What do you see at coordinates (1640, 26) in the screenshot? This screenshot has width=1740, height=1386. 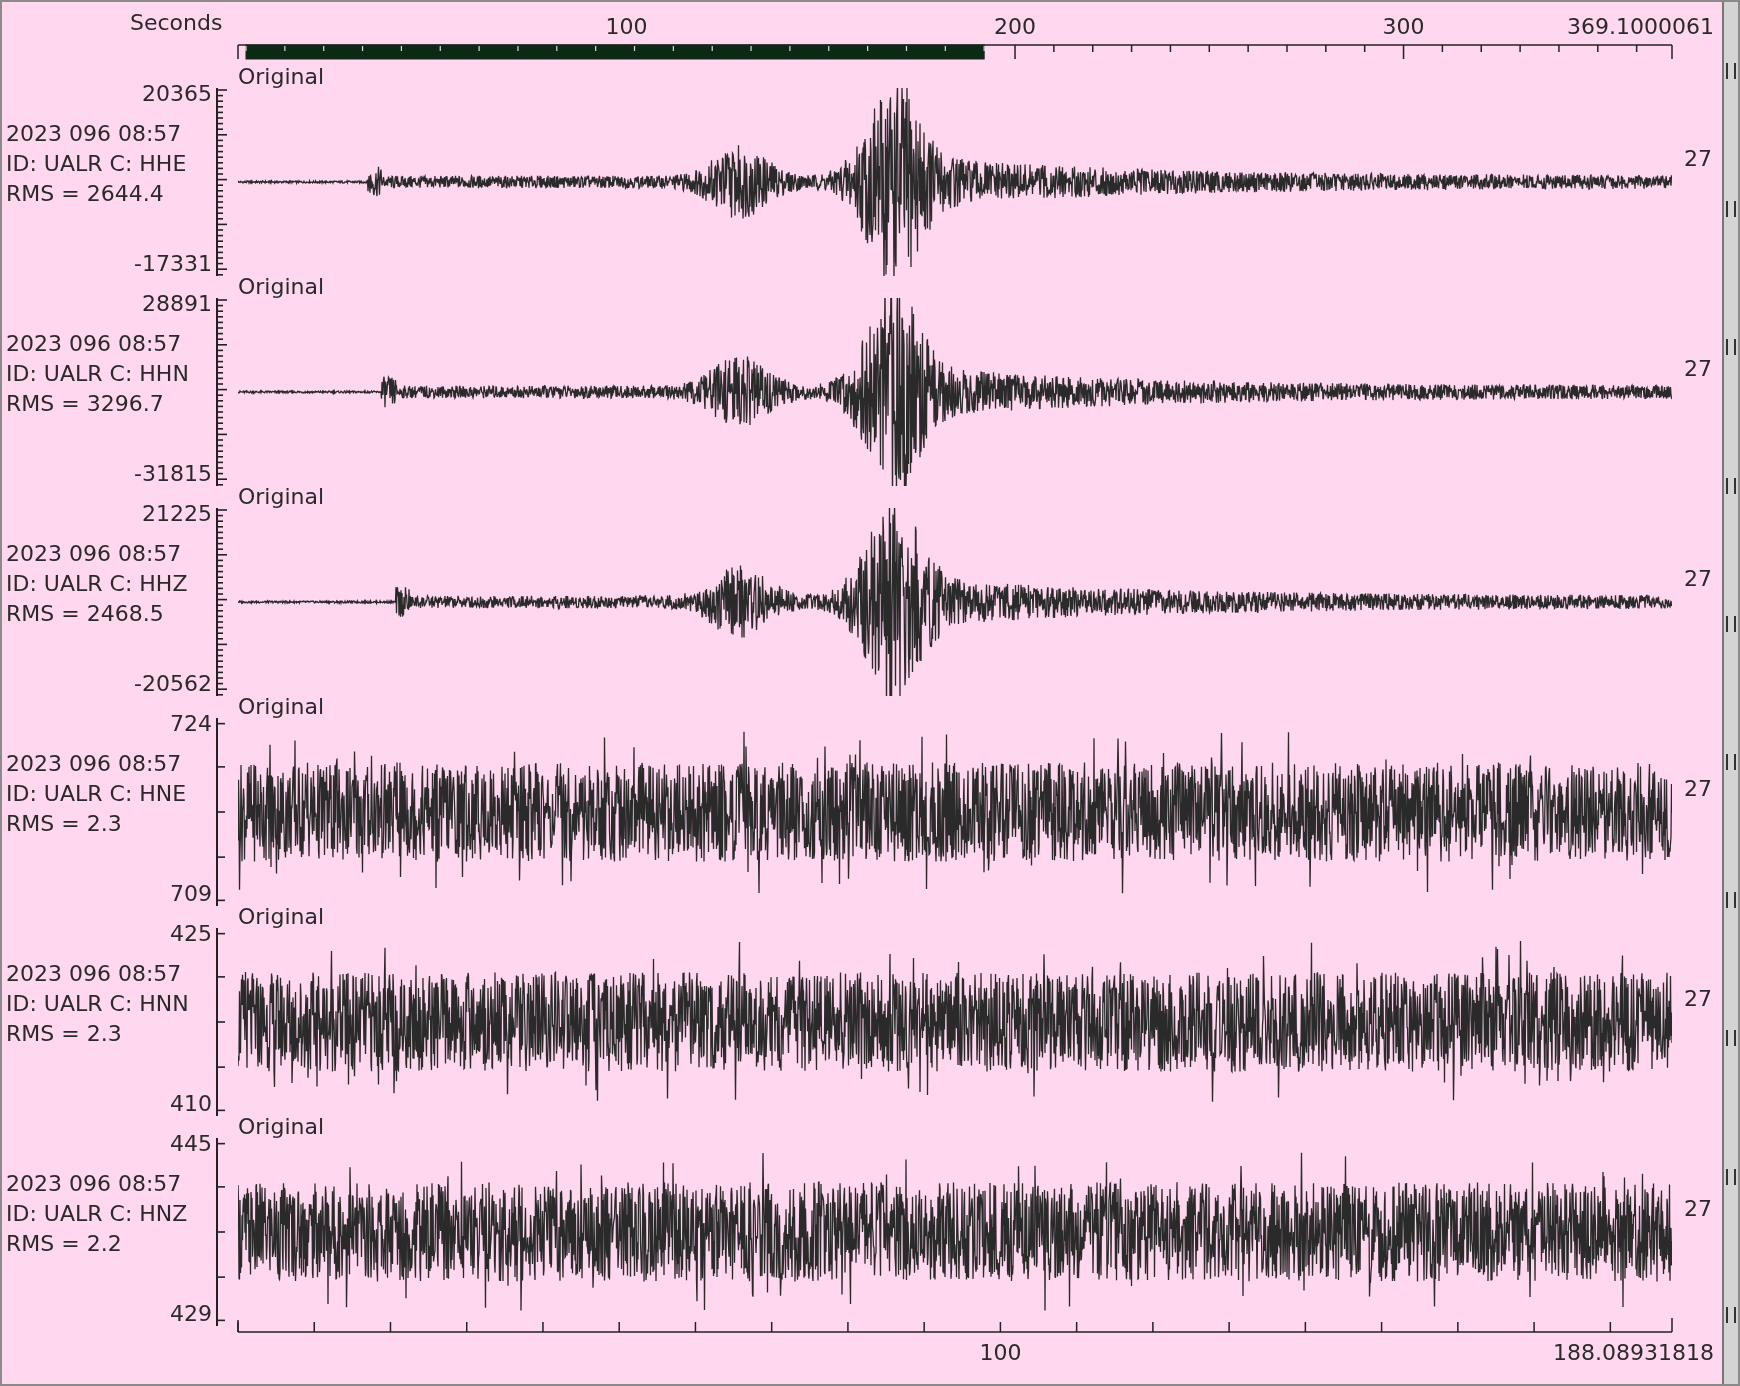 I see `tick-label: 369.1000061` at bounding box center [1640, 26].